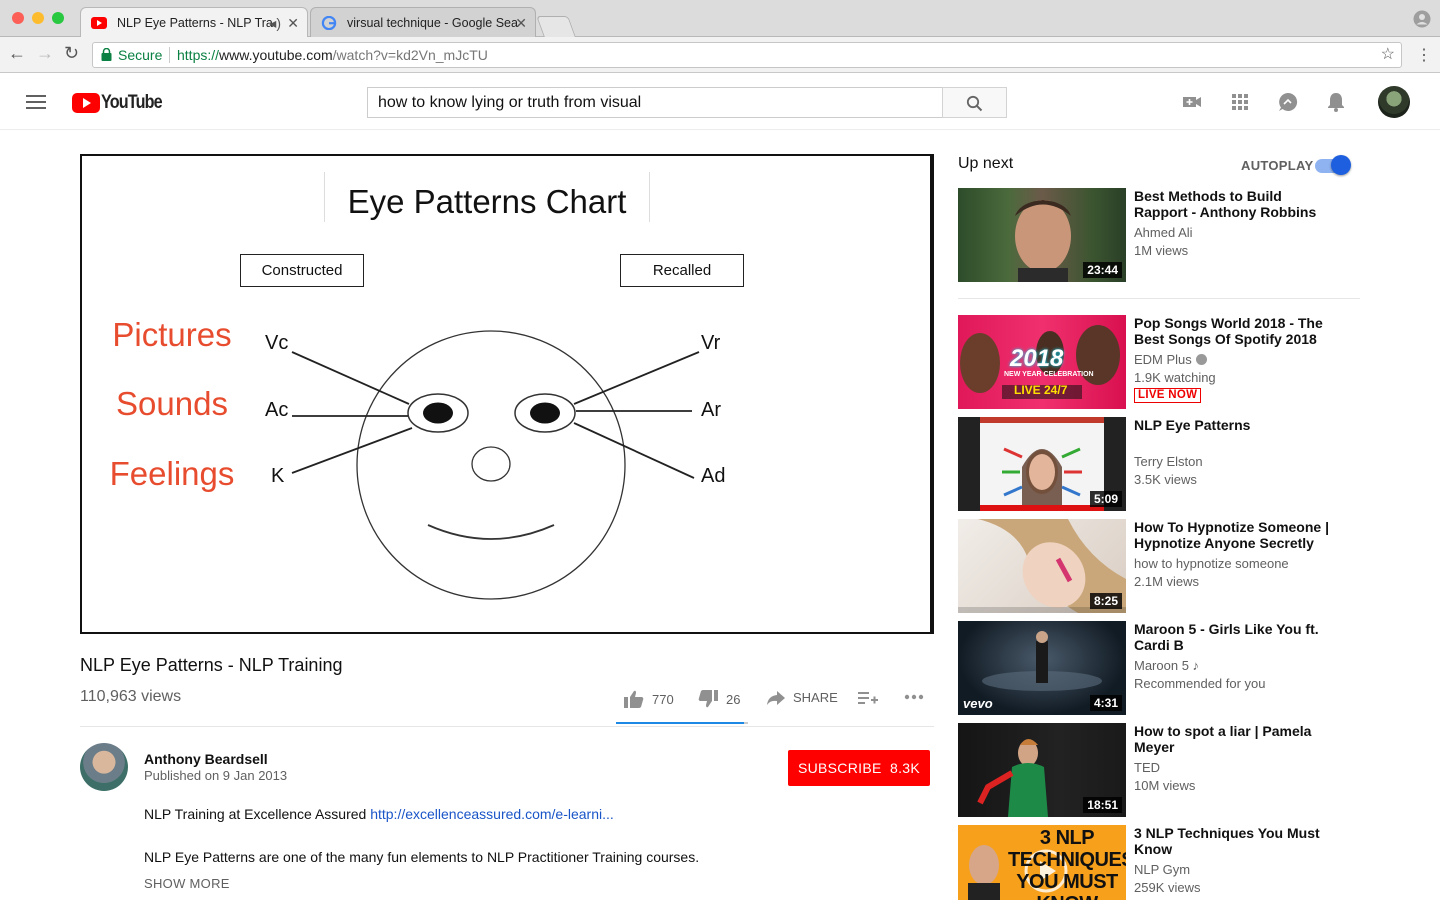 This screenshot has height=900, width=1440. I want to click on subscribe-label: SUBSCRIBE, so click(839, 768).